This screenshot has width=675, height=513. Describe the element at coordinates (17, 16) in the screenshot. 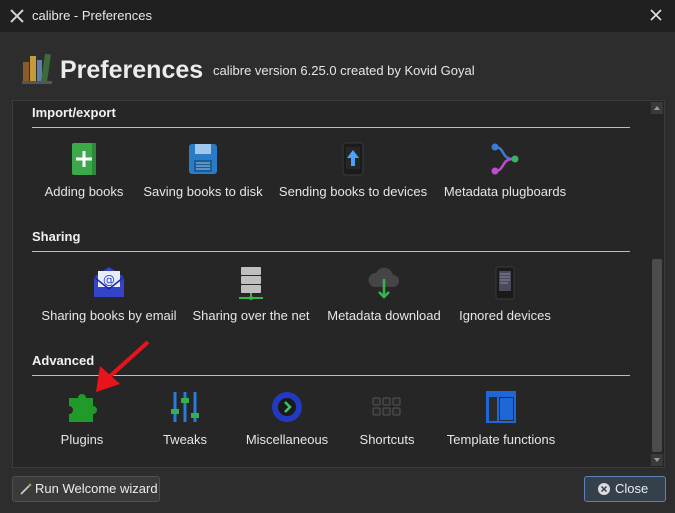

I see `calibre-app-icon` at that location.